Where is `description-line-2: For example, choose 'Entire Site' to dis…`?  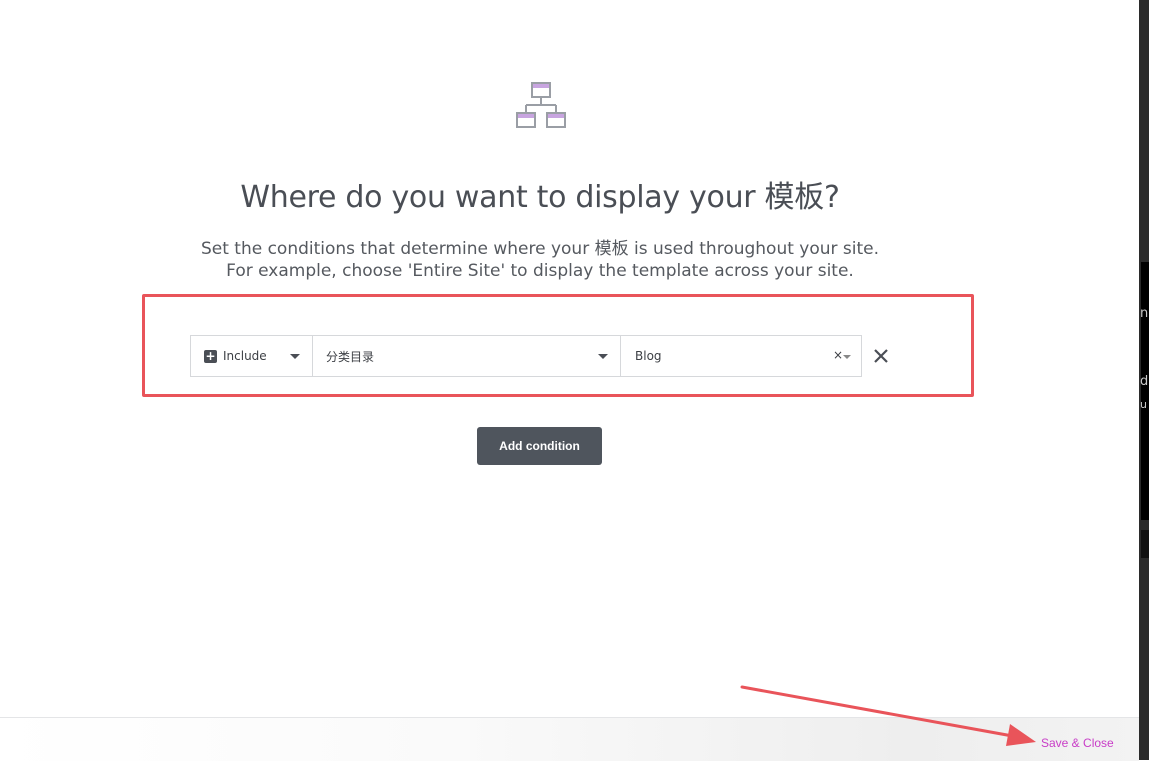 description-line-2: For example, choose 'Entire Site' to dis… is located at coordinates (540, 271).